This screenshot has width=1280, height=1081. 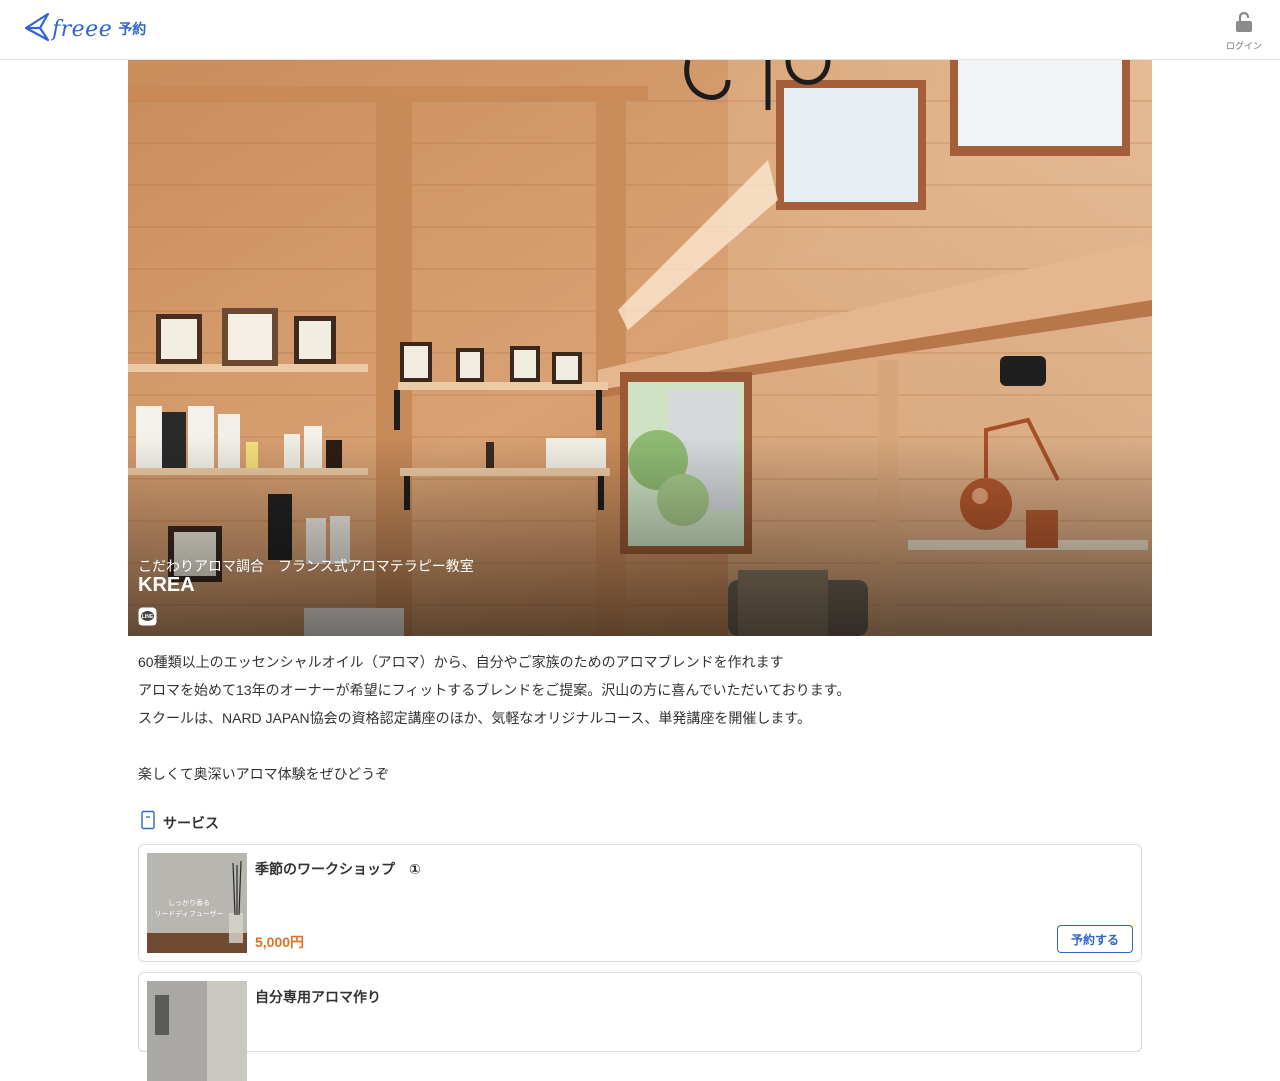 What do you see at coordinates (640, 1026) in the screenshot?
I see `service-card: 自分専用アロマ作り` at bounding box center [640, 1026].